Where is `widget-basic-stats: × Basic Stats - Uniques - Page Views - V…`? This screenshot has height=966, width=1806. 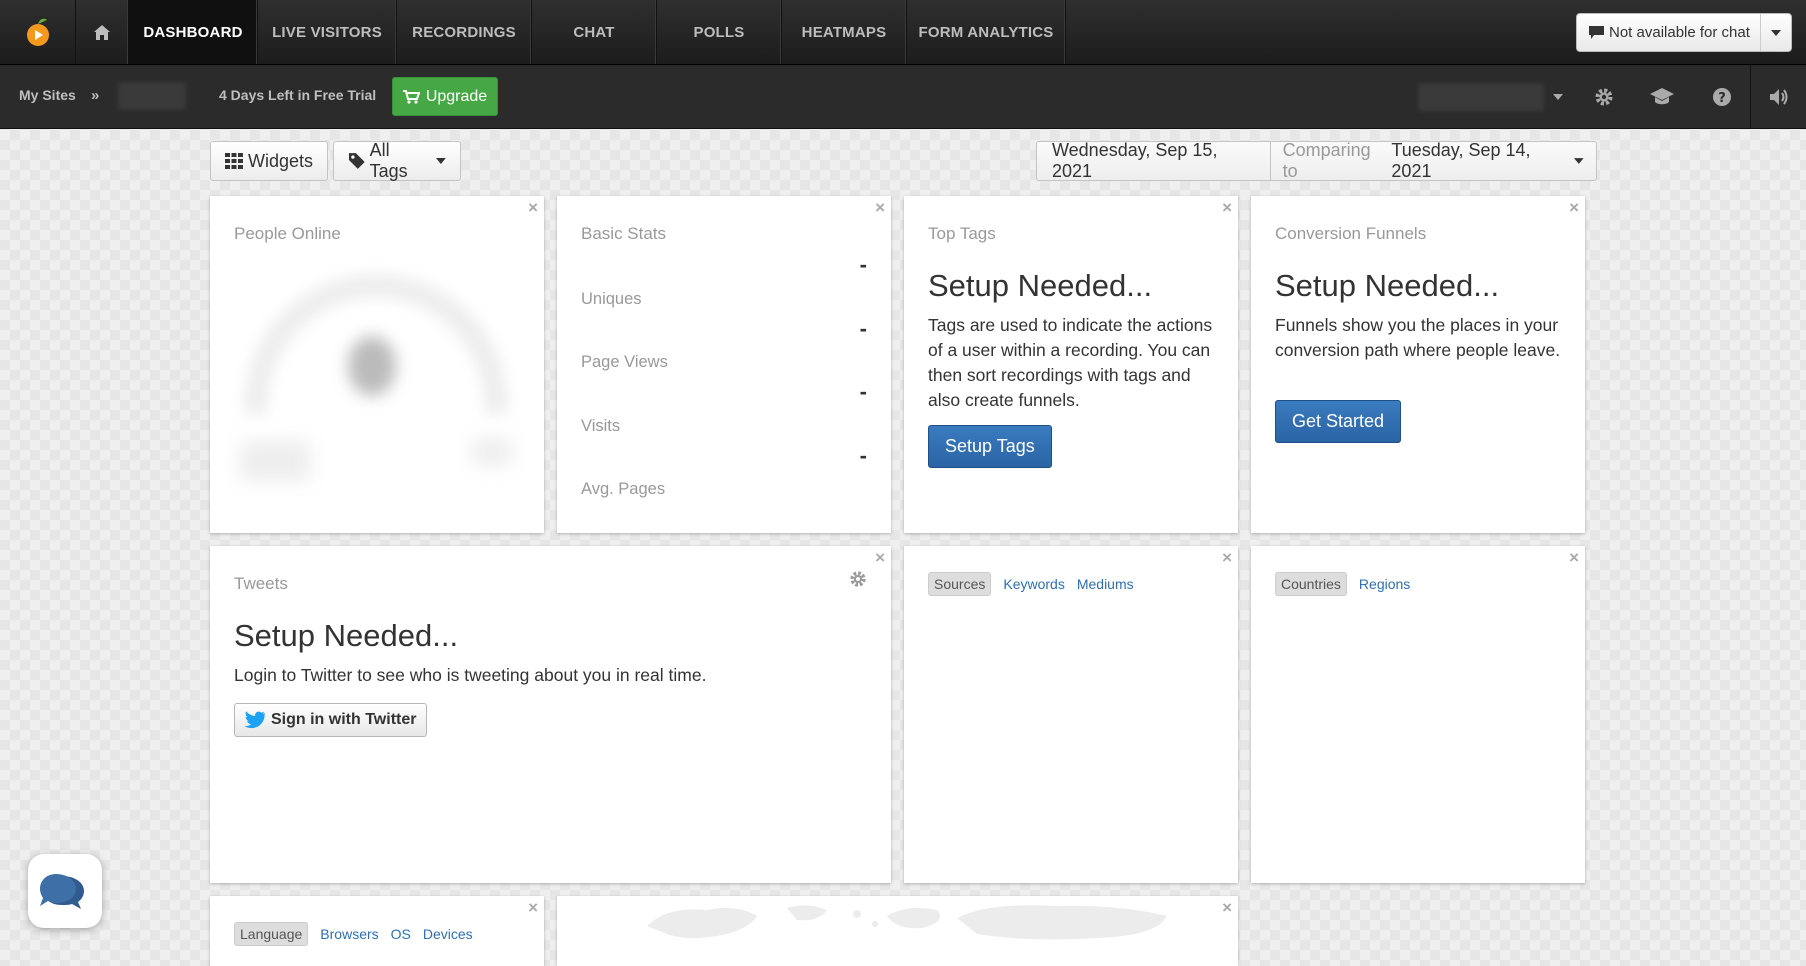 widget-basic-stats: × Basic Stats - Uniques - Page Views - V… is located at coordinates (724, 364).